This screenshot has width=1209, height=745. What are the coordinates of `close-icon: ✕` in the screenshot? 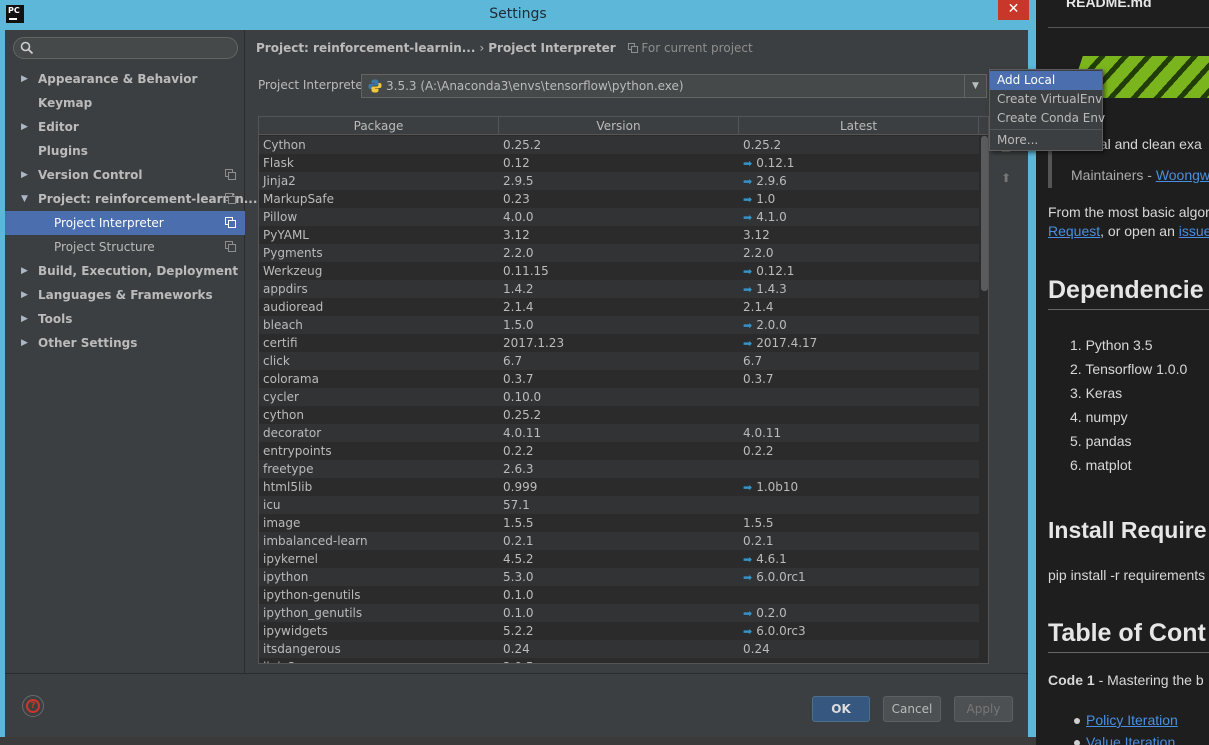 It's located at (1013, 9).